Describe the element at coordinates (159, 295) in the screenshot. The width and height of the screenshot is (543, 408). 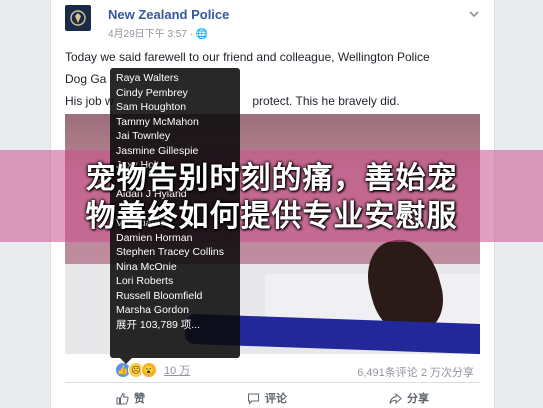
I see `tooltip-name: Russell Bloomfield` at that location.